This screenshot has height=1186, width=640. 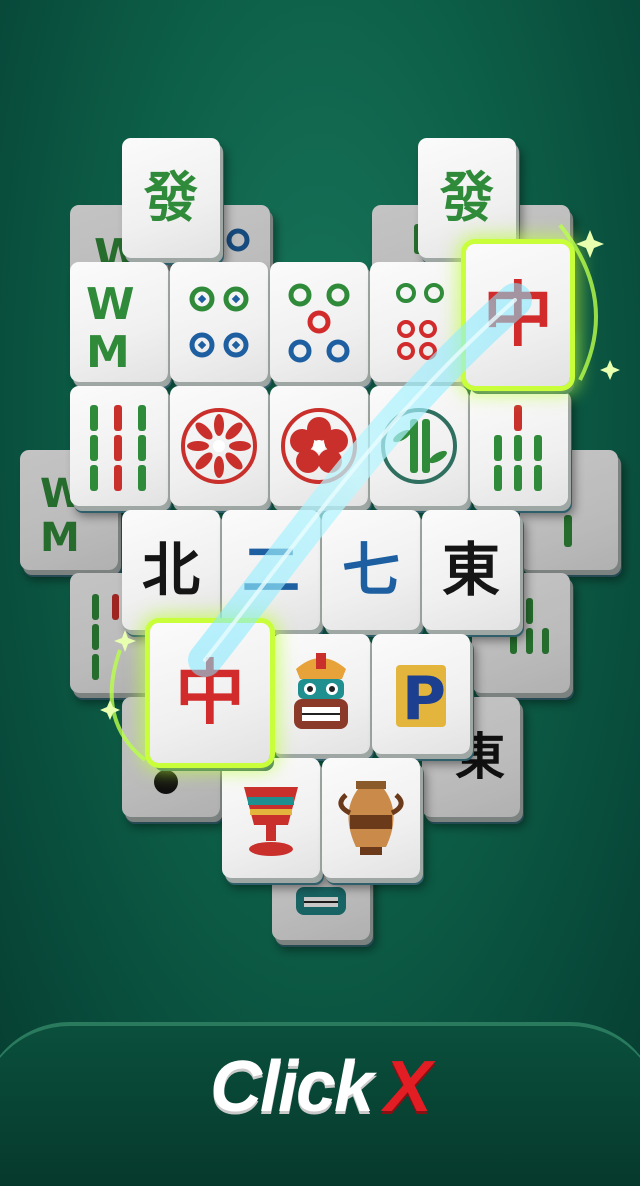 What do you see at coordinates (291, 1087) in the screenshot?
I see `logo-word: Click` at bounding box center [291, 1087].